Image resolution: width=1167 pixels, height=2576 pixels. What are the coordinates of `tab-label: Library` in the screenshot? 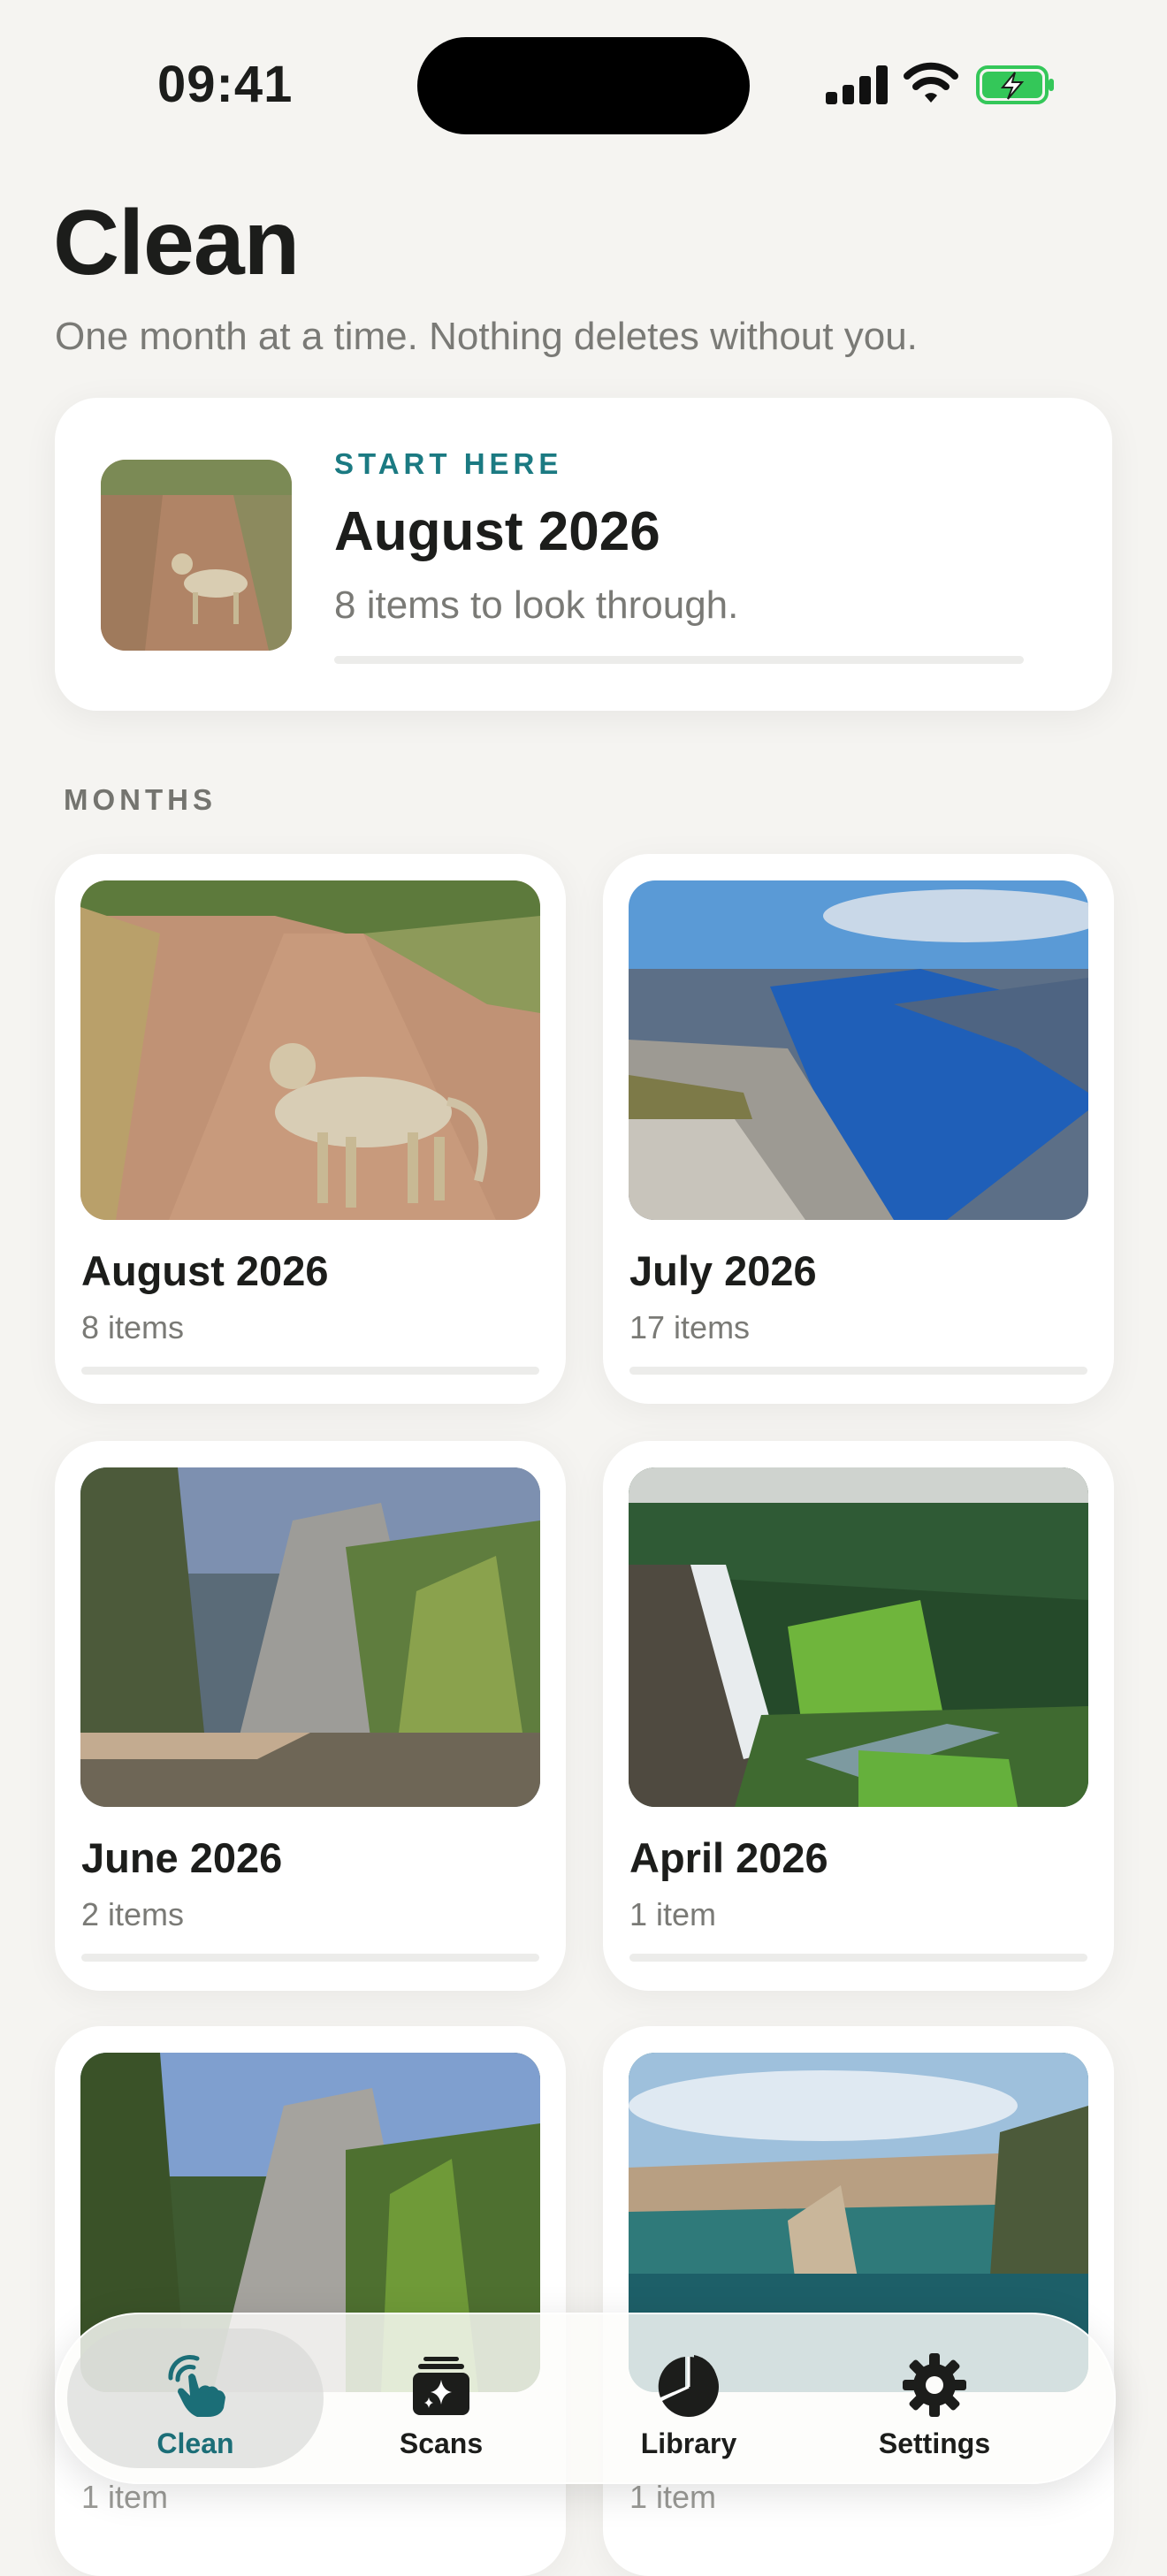 It's located at (688, 2443).